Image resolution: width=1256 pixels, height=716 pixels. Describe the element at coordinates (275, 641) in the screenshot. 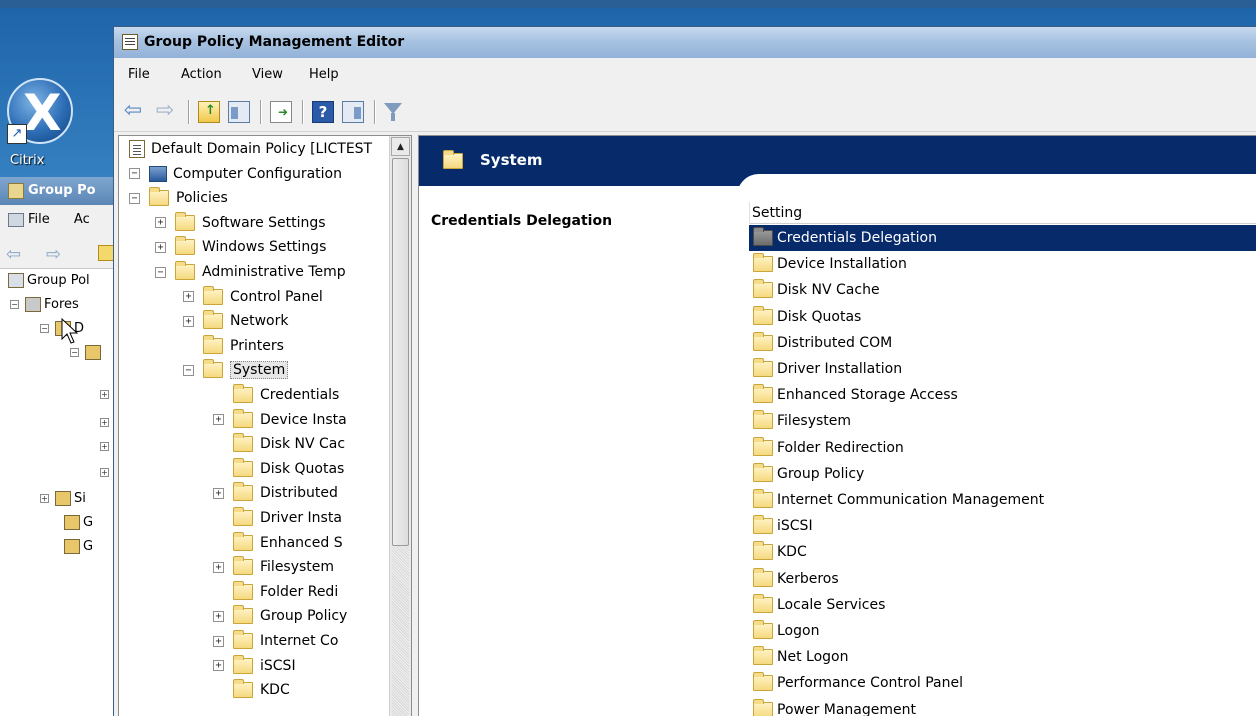

I see `tree-node: + Internet Co` at that location.